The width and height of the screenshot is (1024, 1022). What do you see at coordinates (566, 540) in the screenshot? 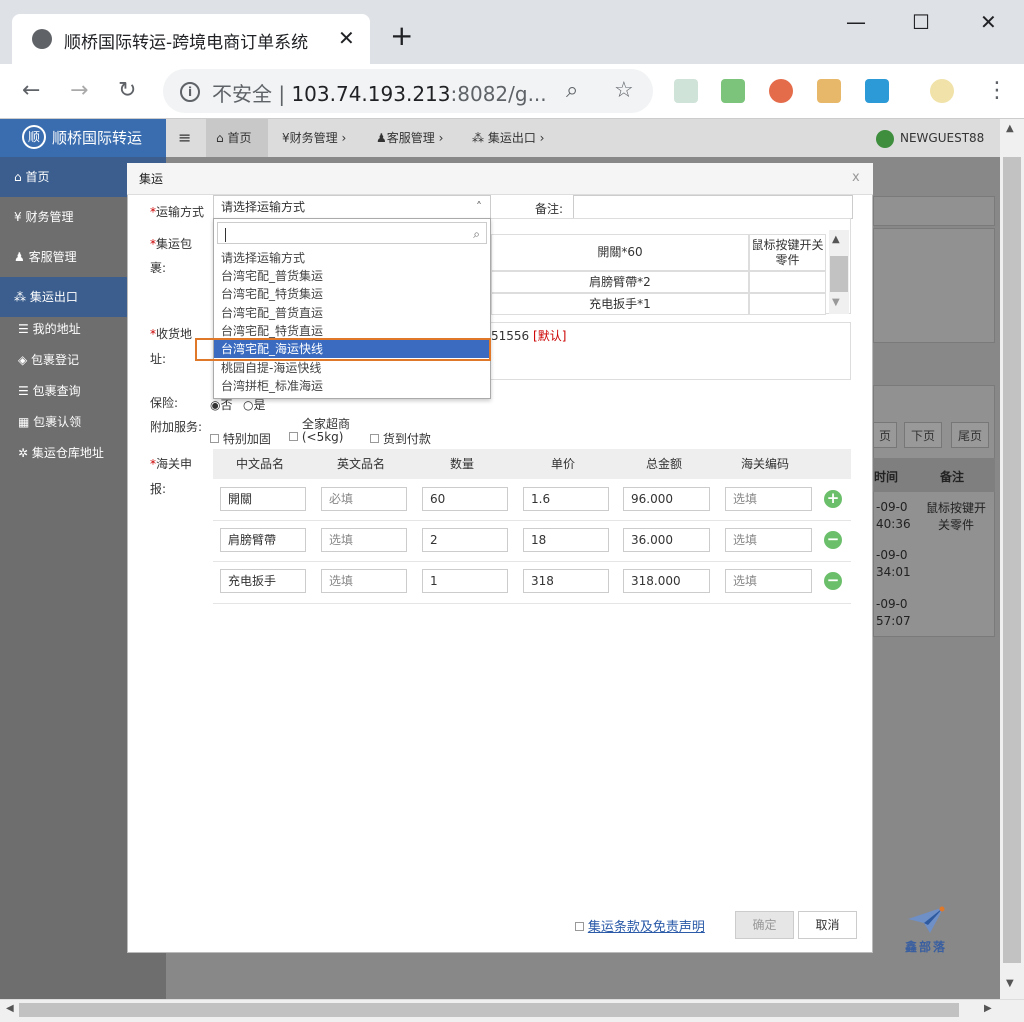
I see `price-input: 18` at bounding box center [566, 540].